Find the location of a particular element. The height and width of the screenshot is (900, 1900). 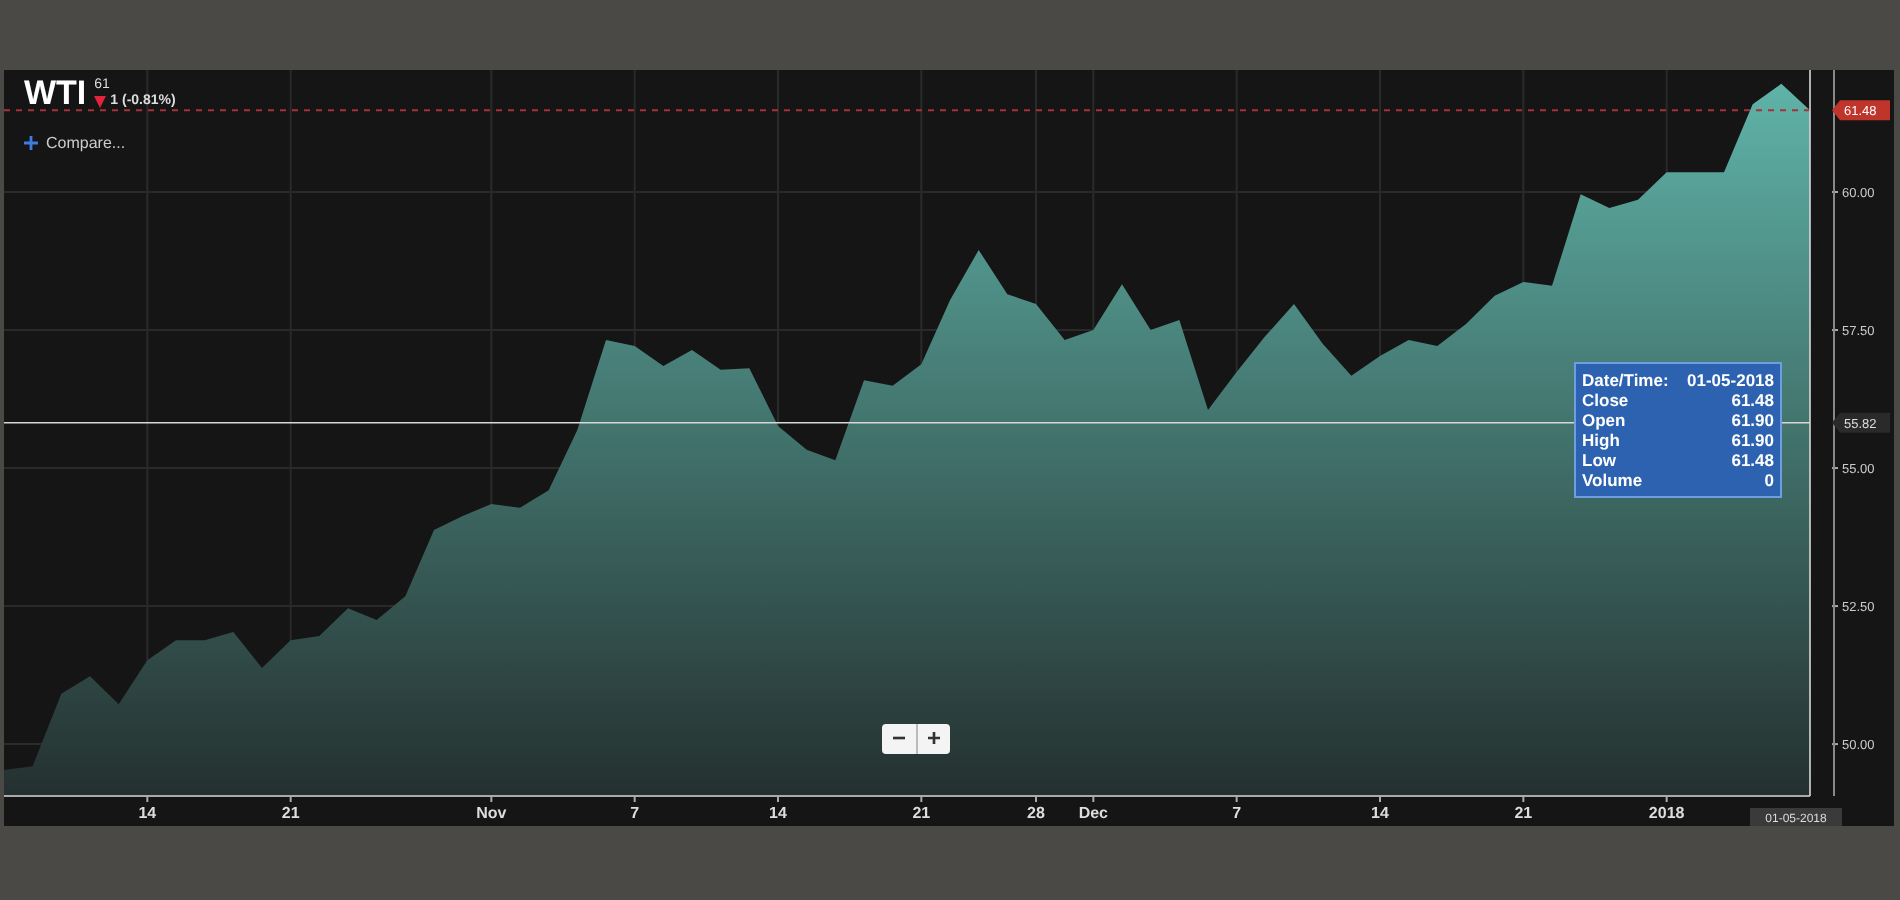

axis-label: 2018 is located at coordinates (1666, 813).